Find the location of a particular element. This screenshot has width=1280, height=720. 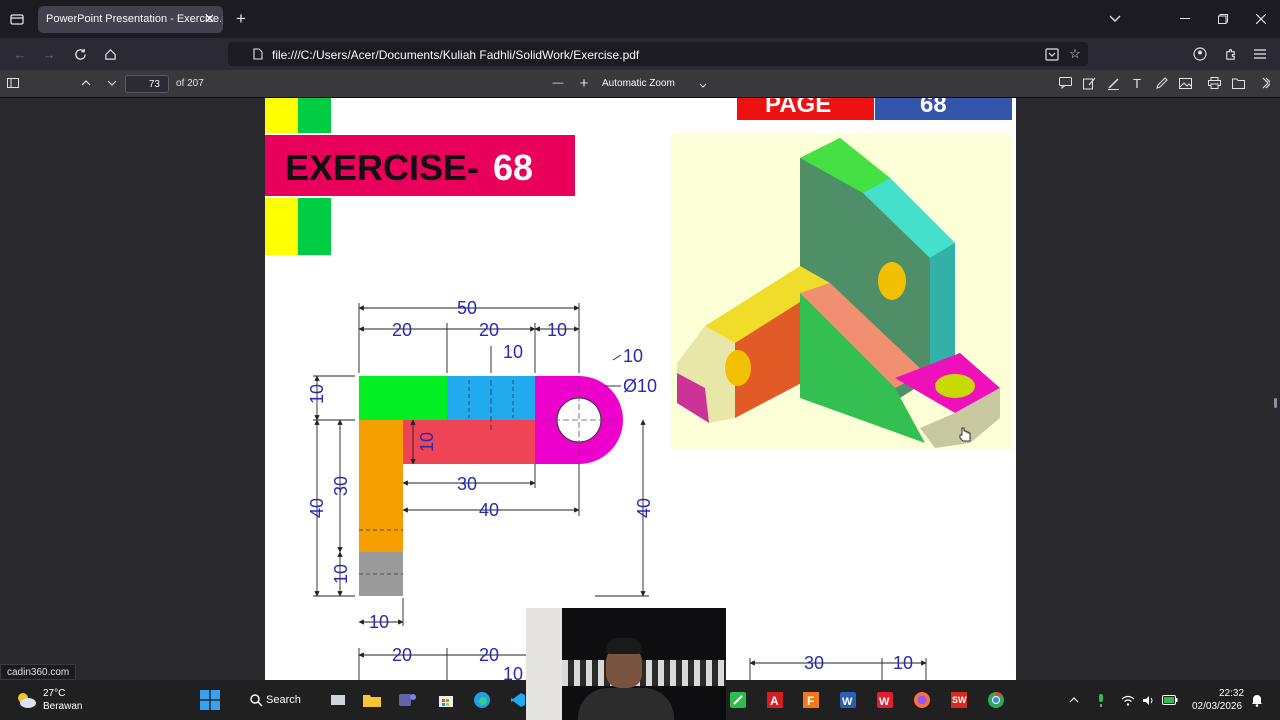

previous-page-icon is located at coordinates (86, 83).